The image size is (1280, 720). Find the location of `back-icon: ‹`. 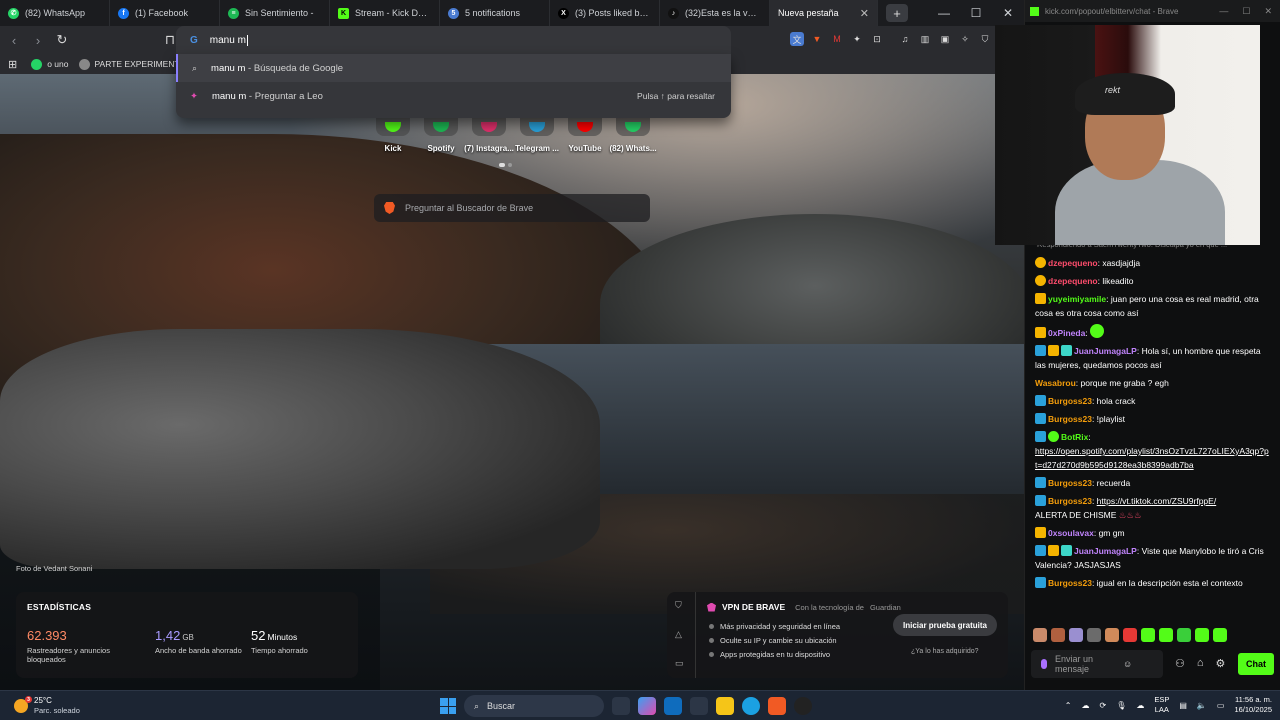

back-icon: ‹ is located at coordinates (14, 40).